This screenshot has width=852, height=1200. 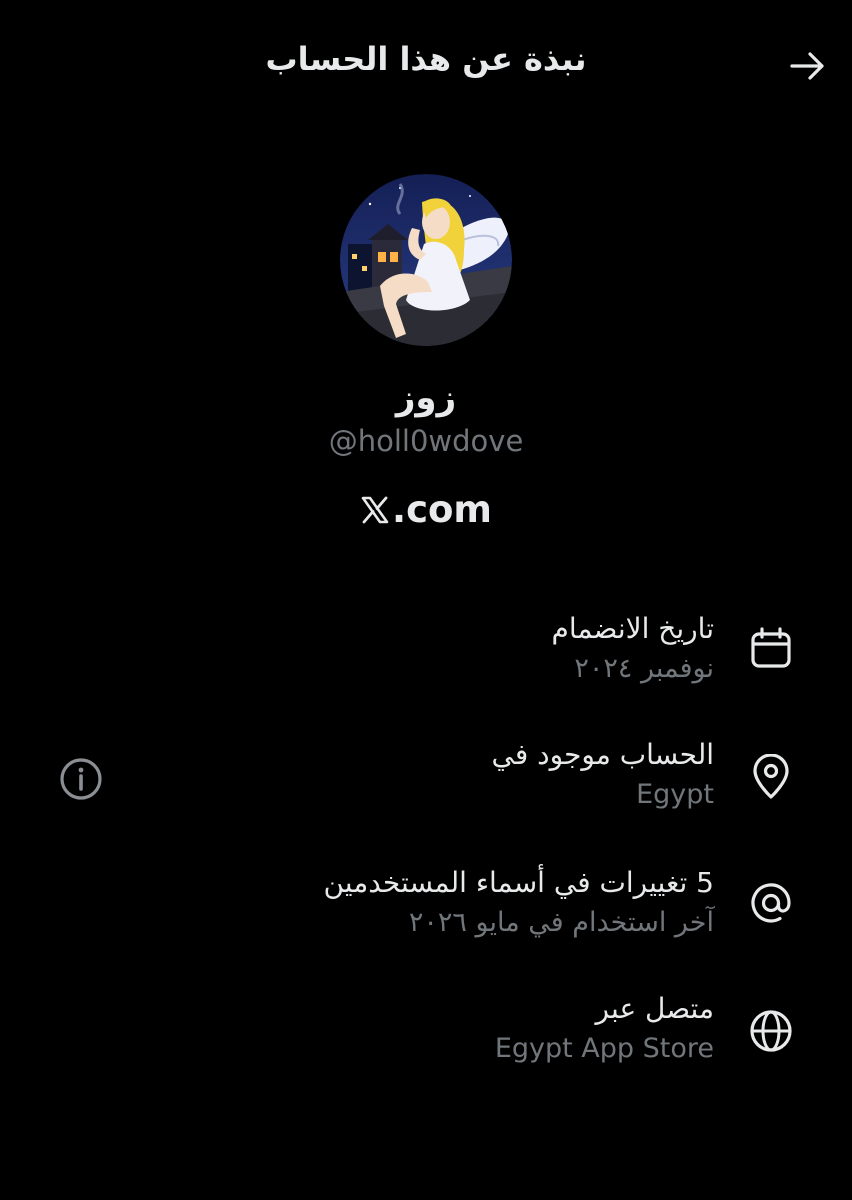 What do you see at coordinates (426, 59) in the screenshot?
I see `page-title: نبذة عن هذا الحساب` at bounding box center [426, 59].